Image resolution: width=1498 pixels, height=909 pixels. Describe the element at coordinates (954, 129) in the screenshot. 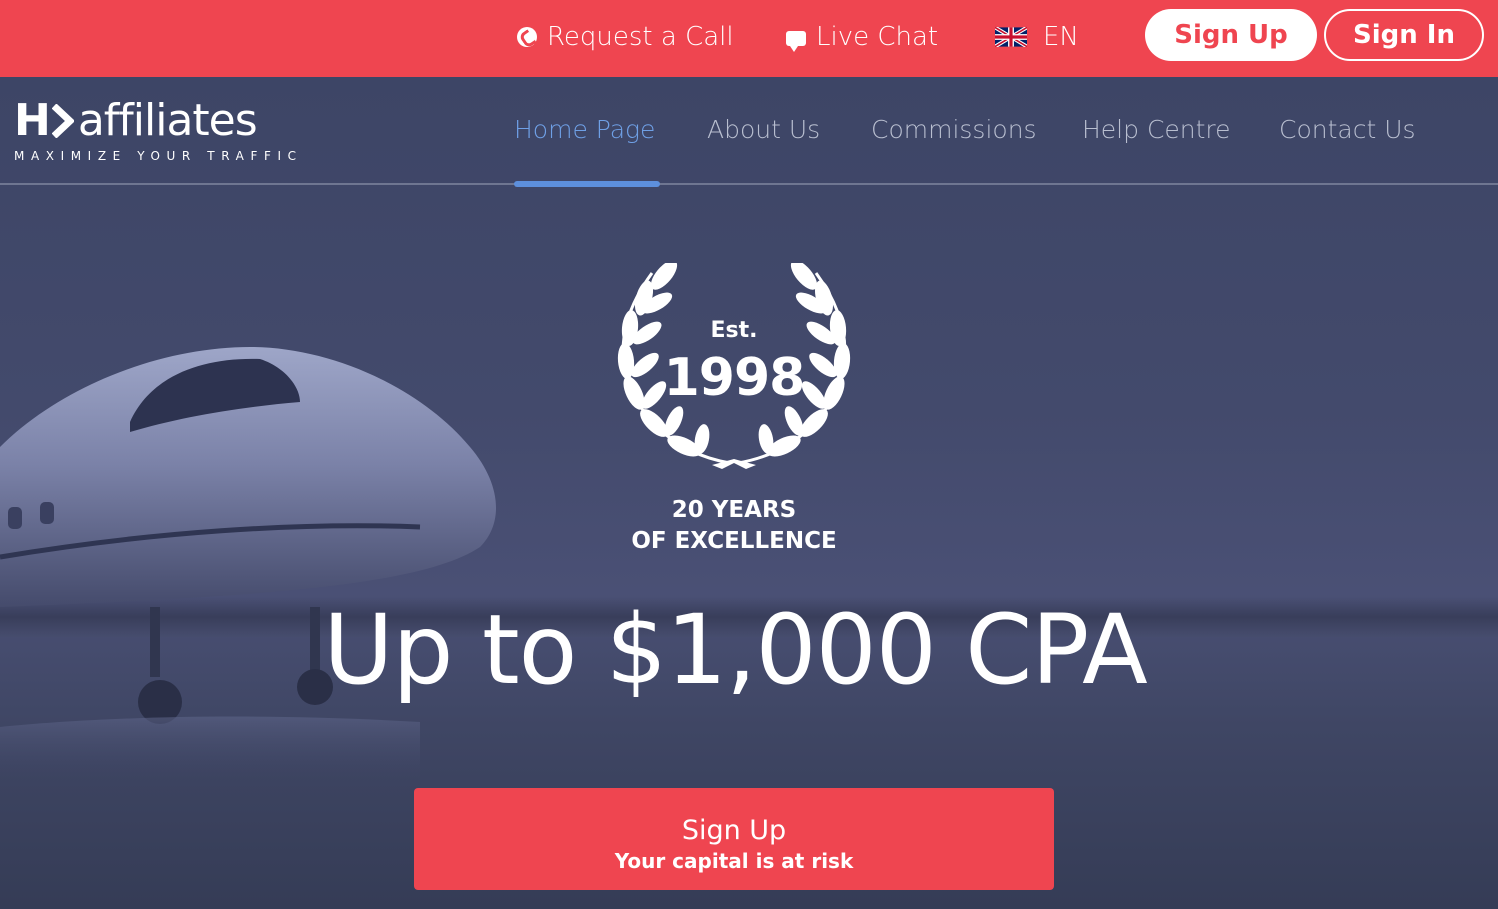

I see `nav-commissions: Commissions` at that location.